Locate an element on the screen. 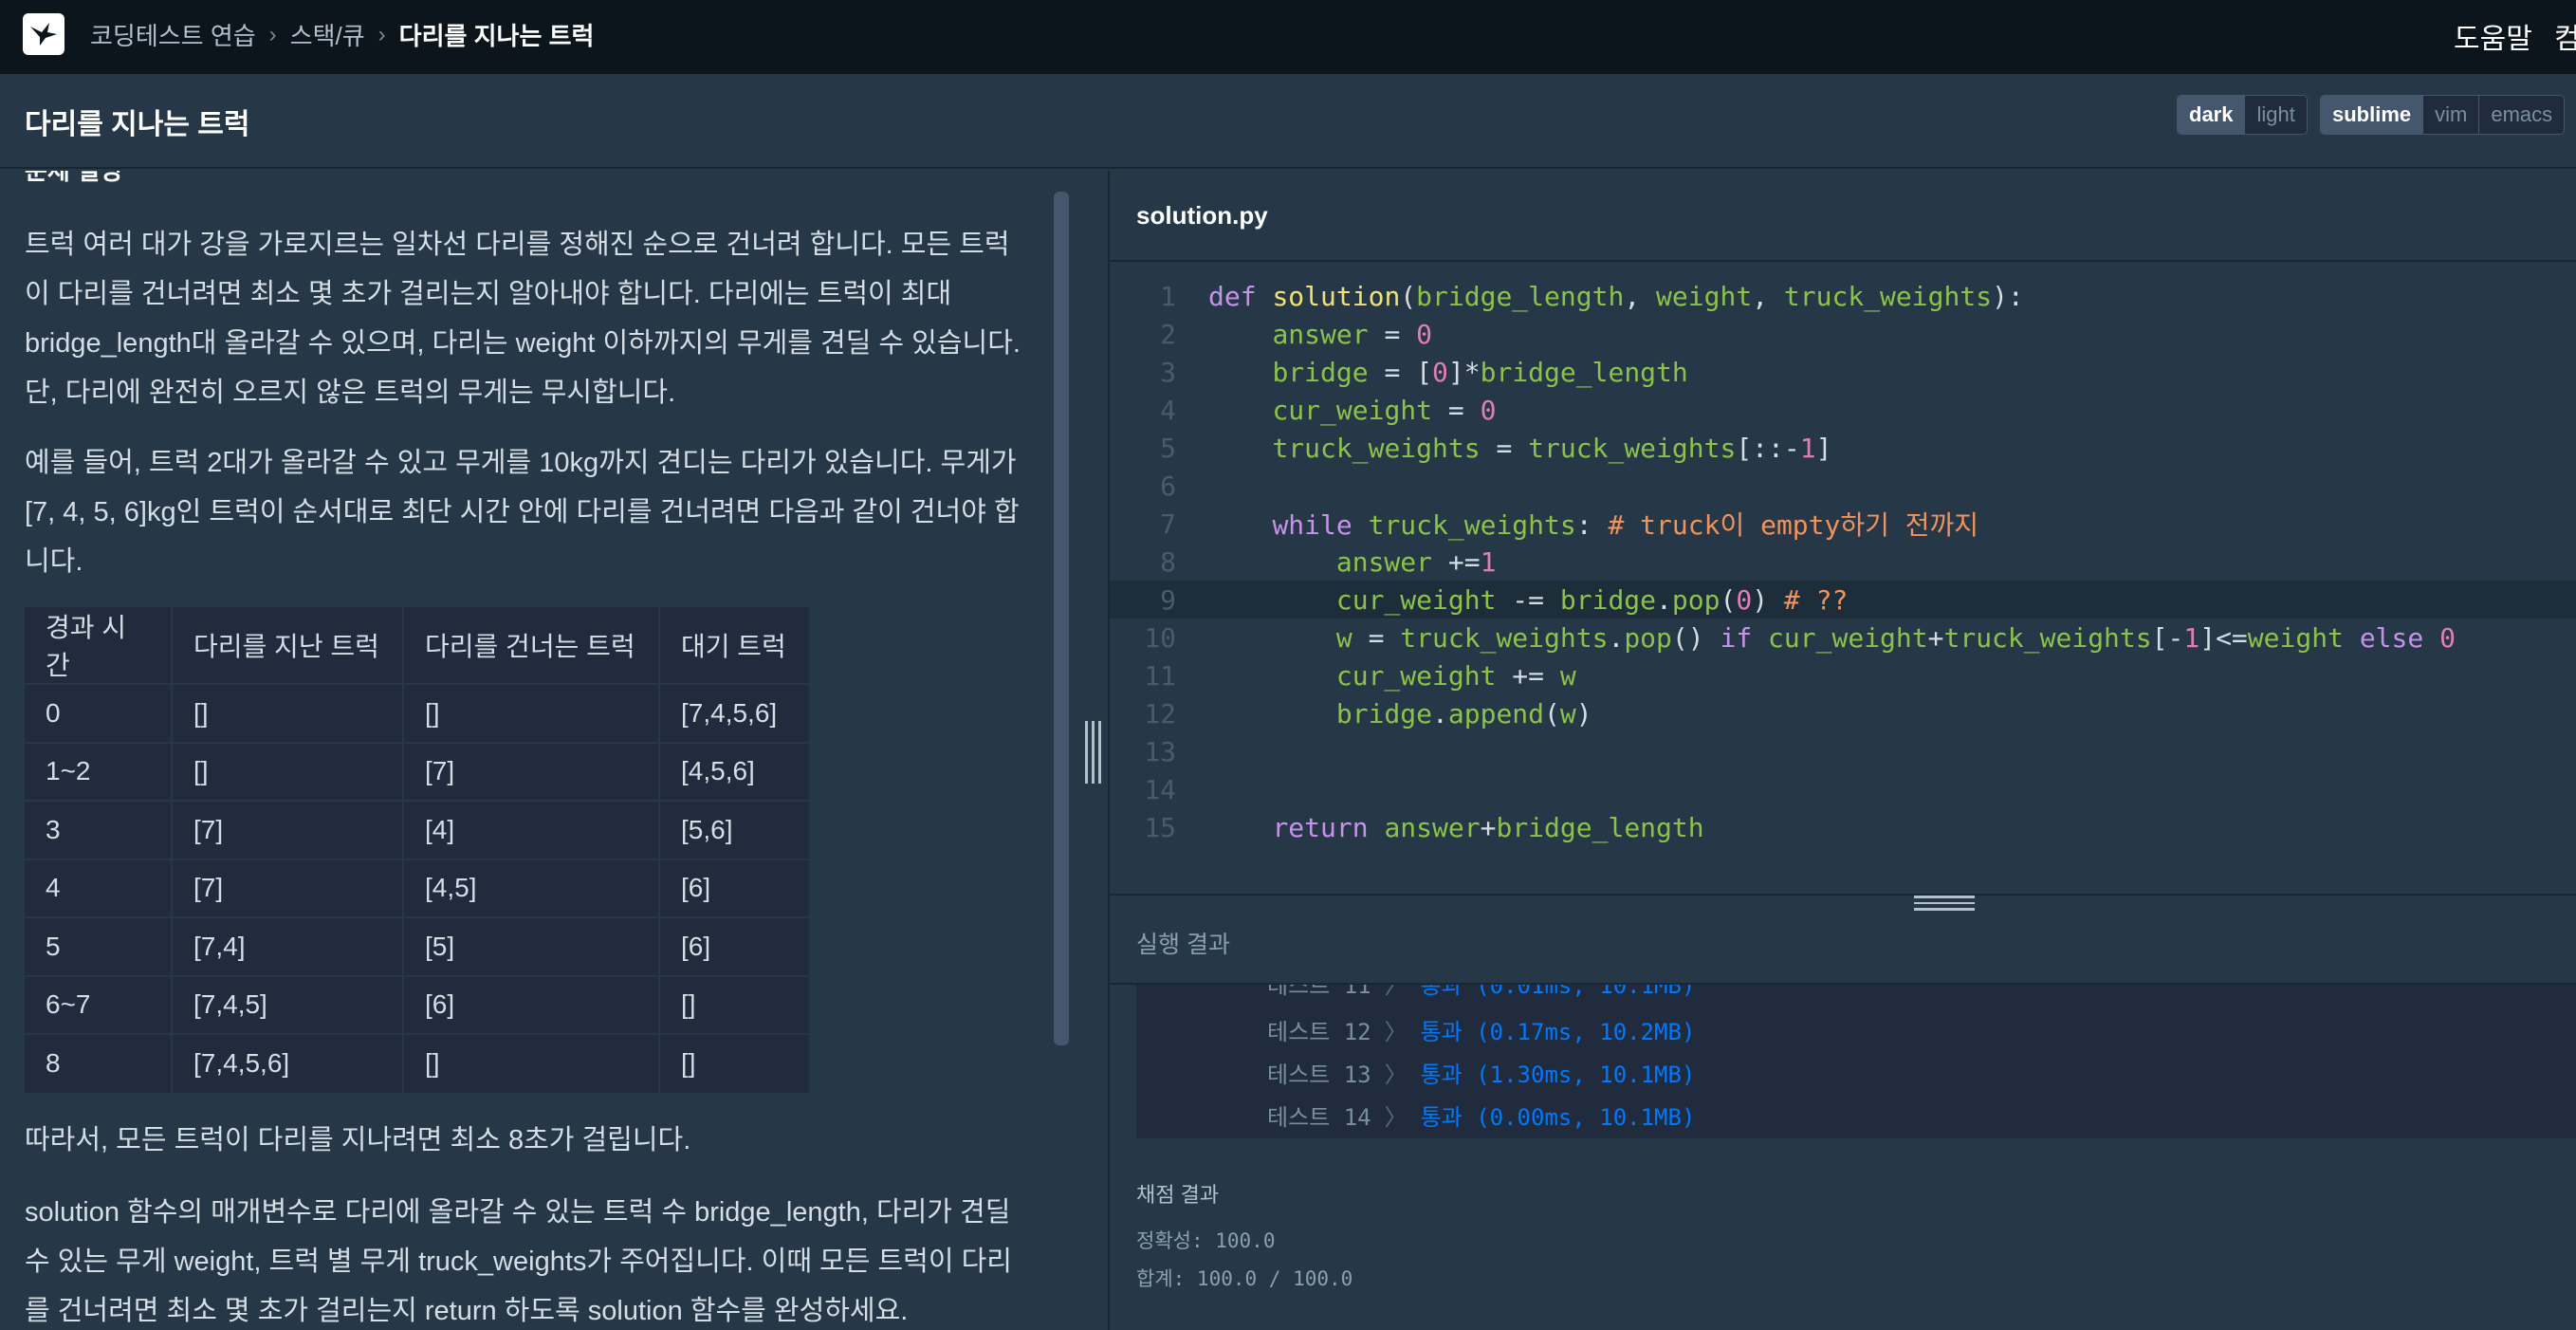 This screenshot has width=2576, height=1330. table-cell: [7,4,5] is located at coordinates (287, 1004).